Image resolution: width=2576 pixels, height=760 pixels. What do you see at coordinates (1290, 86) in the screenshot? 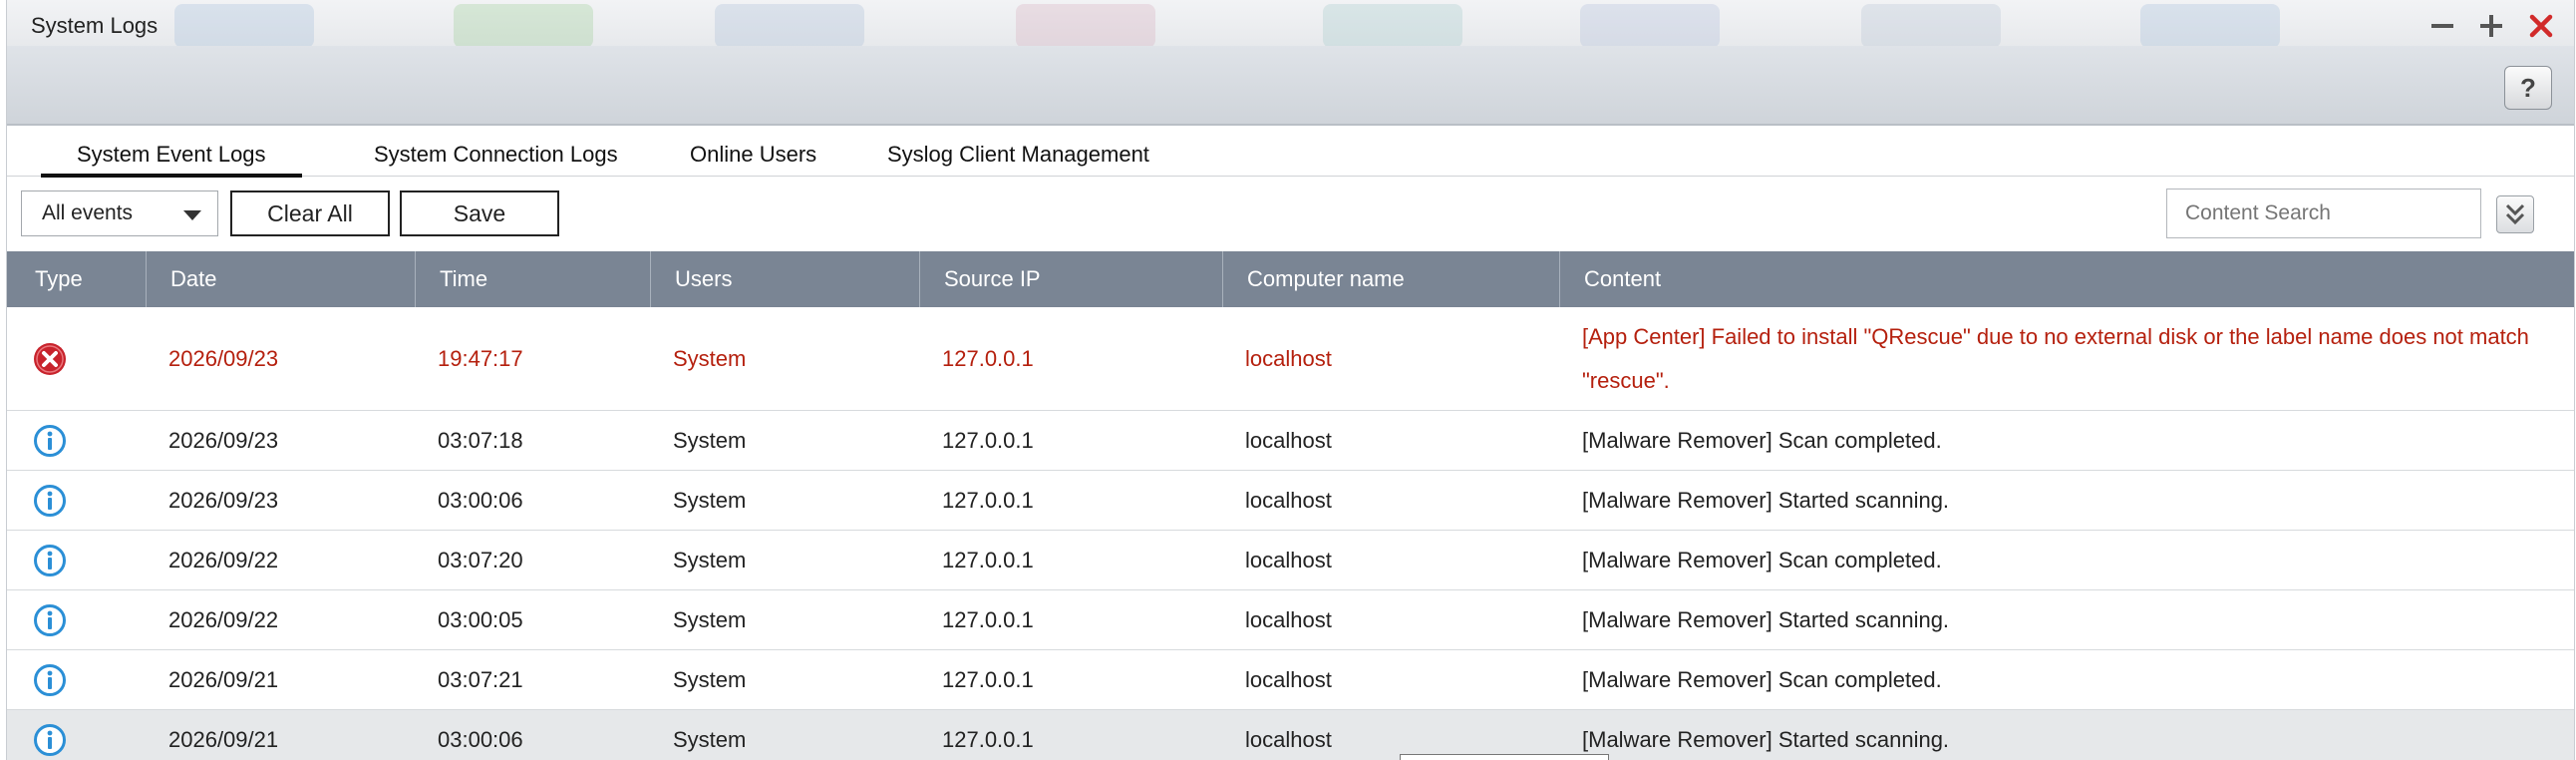
I see `header-bar: ?` at bounding box center [1290, 86].